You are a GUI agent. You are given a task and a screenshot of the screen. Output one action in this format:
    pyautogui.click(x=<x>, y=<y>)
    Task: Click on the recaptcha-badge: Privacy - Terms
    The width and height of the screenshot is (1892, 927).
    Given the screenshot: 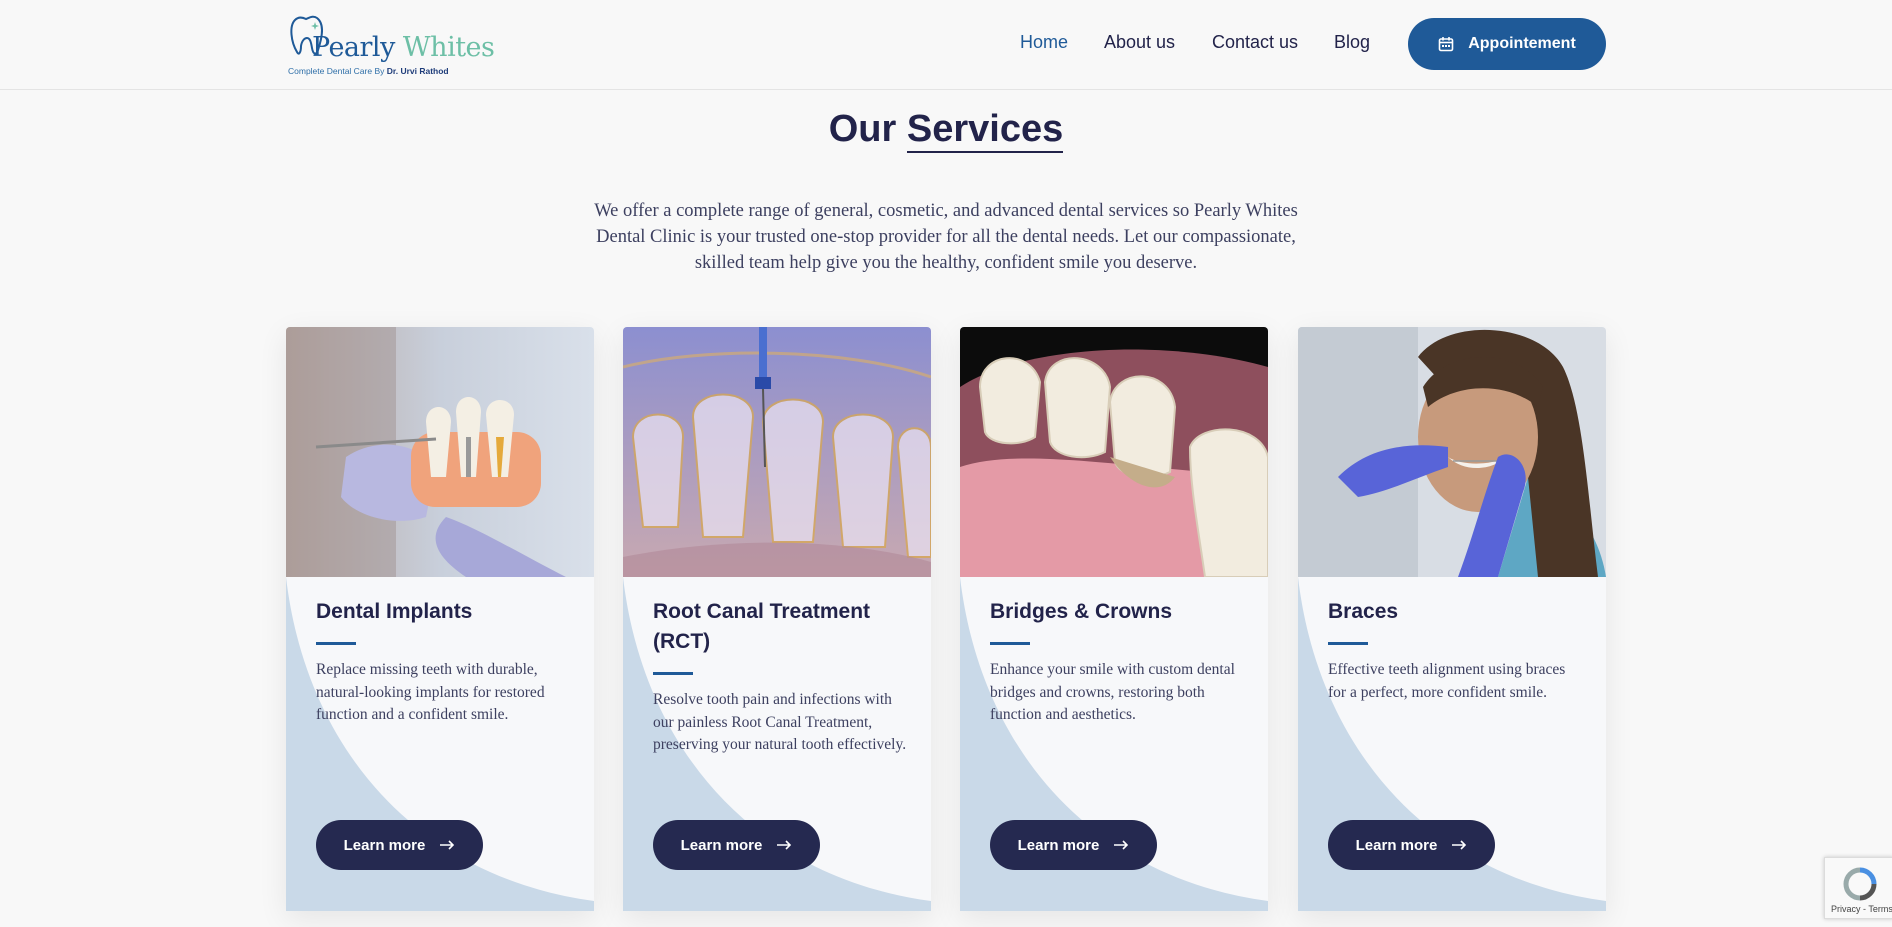 What is the action you would take?
    pyautogui.click(x=1858, y=888)
    